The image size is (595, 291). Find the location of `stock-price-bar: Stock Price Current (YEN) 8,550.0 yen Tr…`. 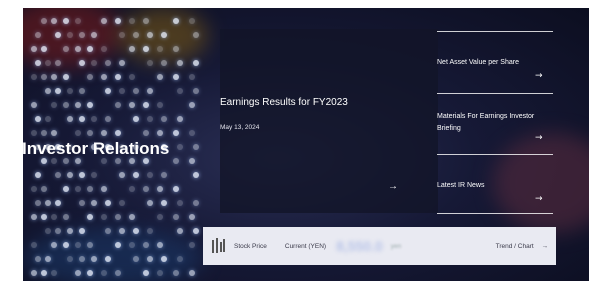

stock-price-bar: Stock Price Current (YEN) 8,550.0 yen Tr… is located at coordinates (379, 246).